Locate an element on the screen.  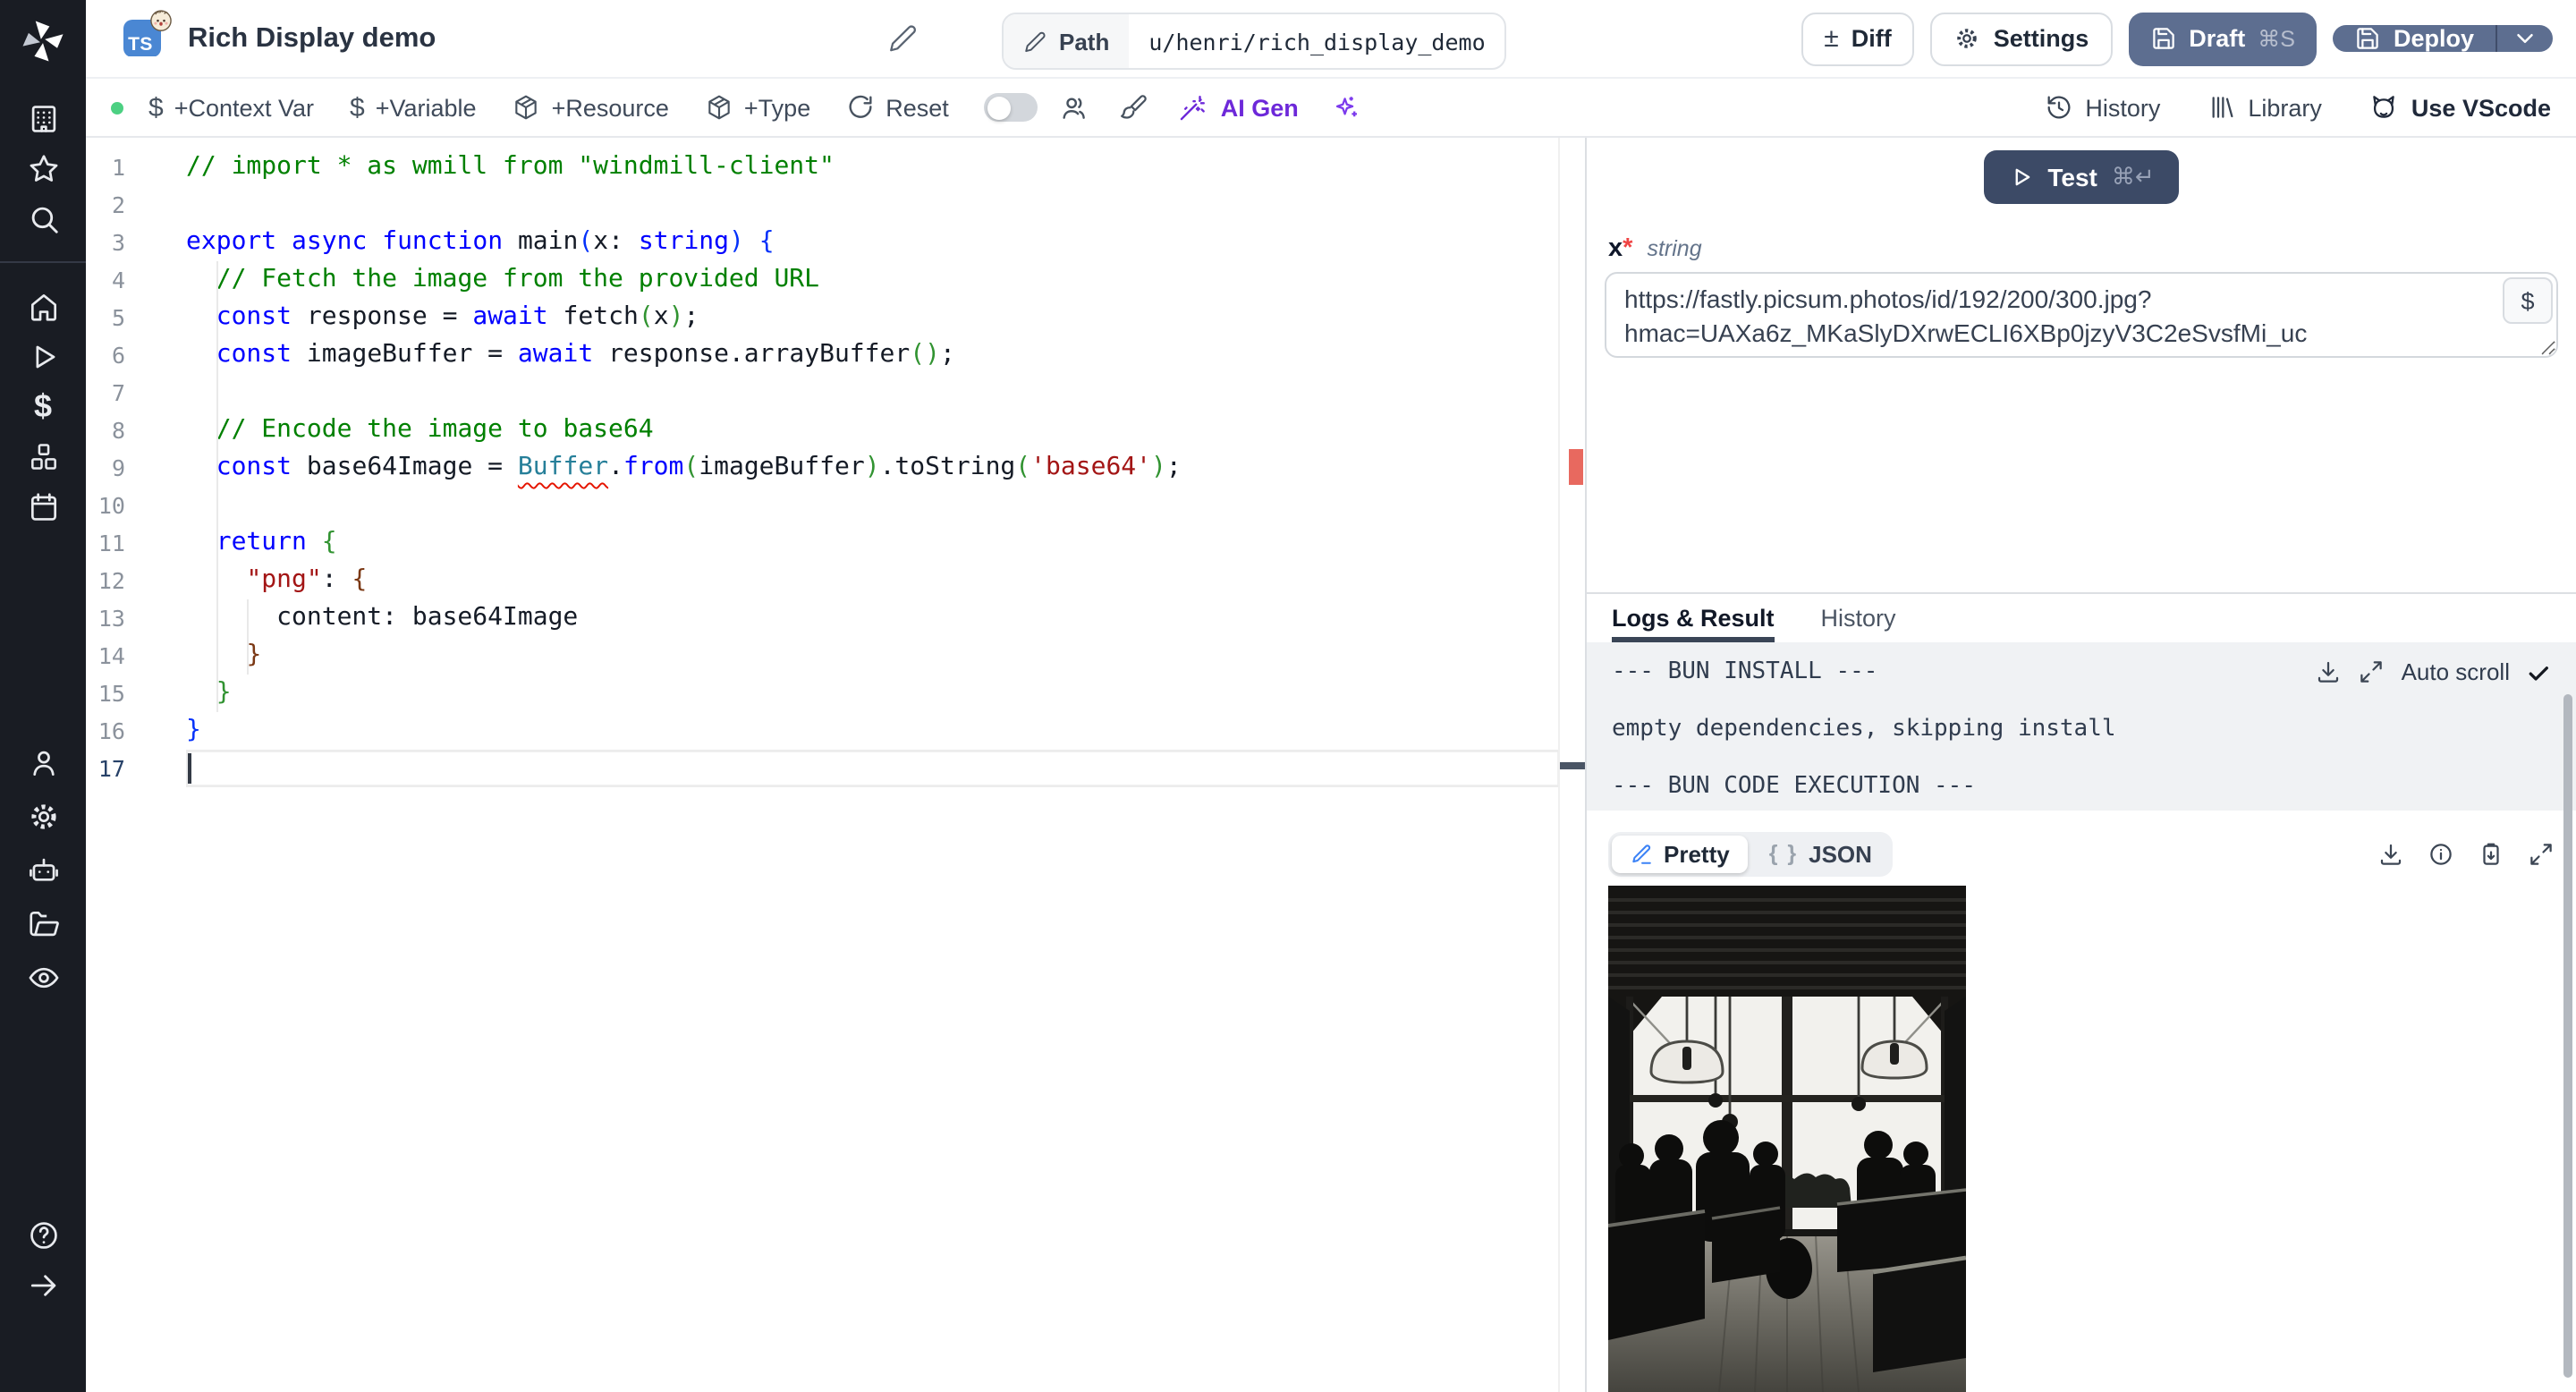
download-logs-button is located at coordinates (2329, 671).